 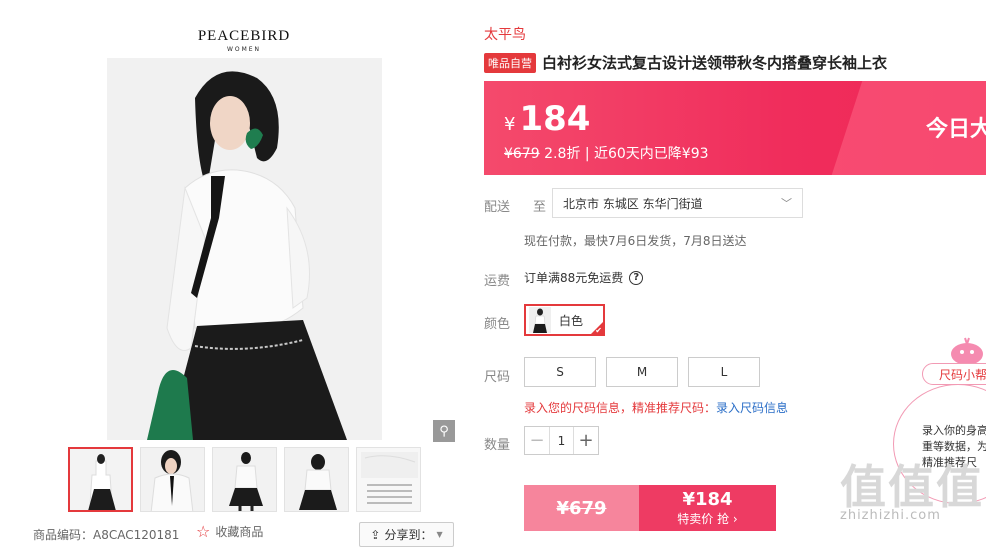 I want to click on currency-symbol: ¥, so click(x=510, y=124).